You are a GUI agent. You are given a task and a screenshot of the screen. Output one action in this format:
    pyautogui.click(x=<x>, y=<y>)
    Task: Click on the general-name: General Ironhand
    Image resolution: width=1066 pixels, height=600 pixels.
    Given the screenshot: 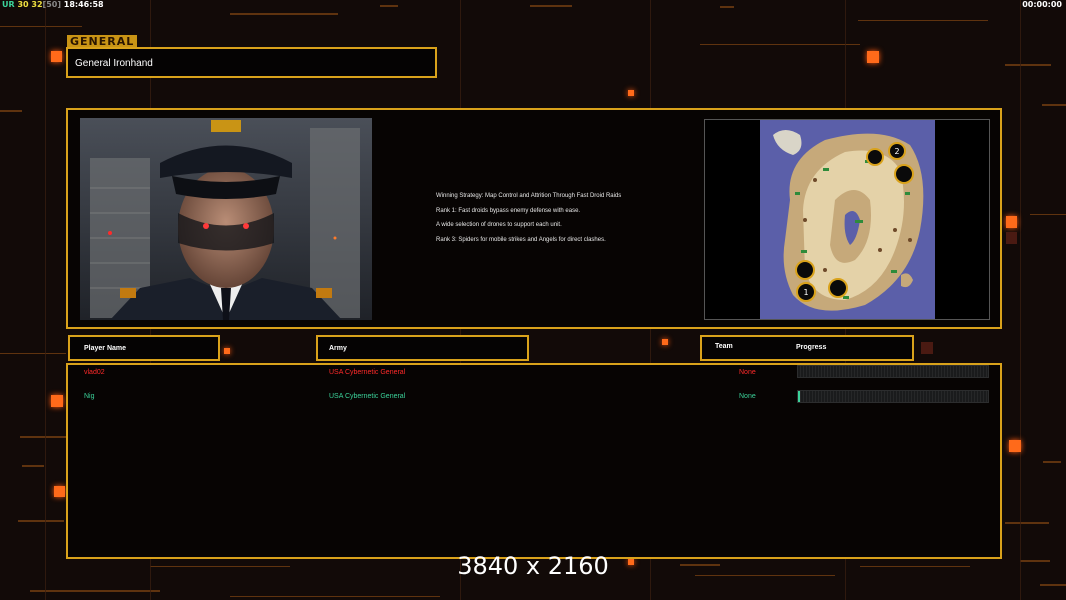 What is the action you would take?
    pyautogui.click(x=114, y=63)
    